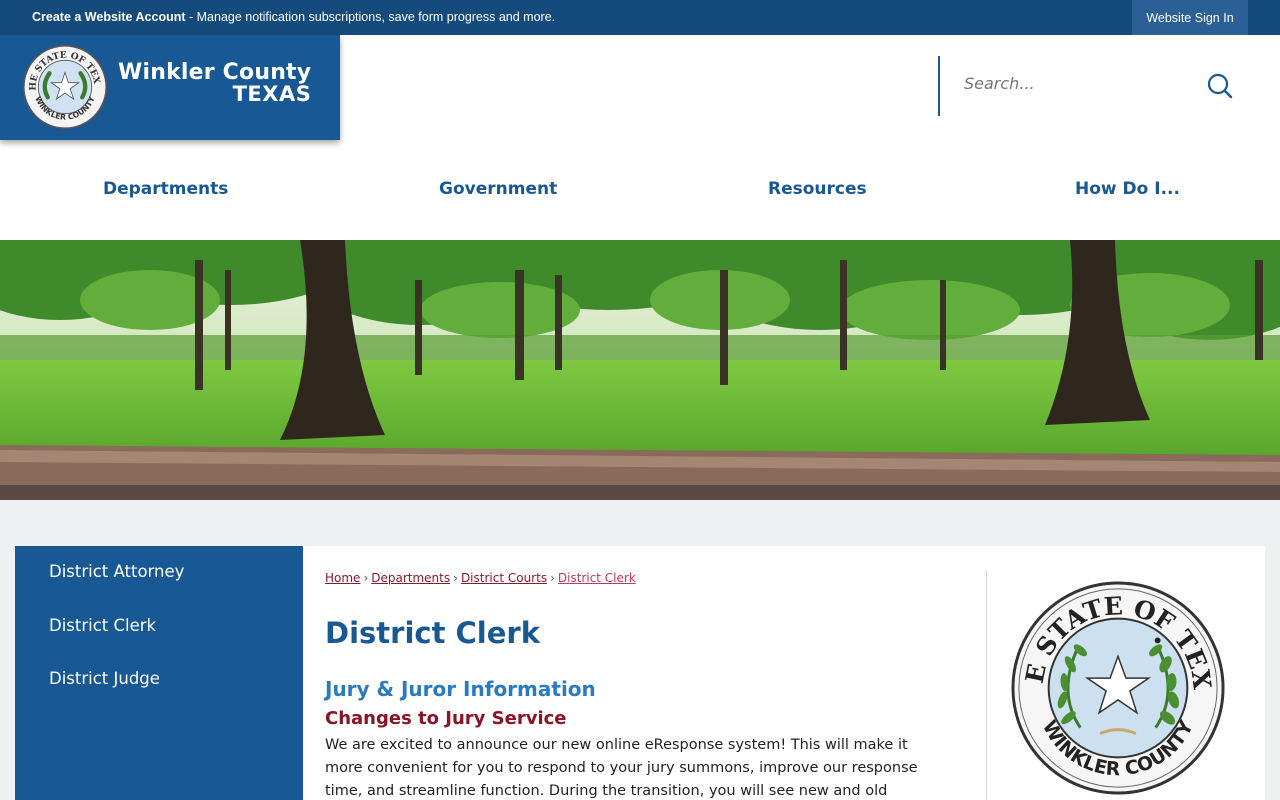 The image size is (1280, 800). What do you see at coordinates (986, 685) in the screenshot?
I see `column-divider` at bounding box center [986, 685].